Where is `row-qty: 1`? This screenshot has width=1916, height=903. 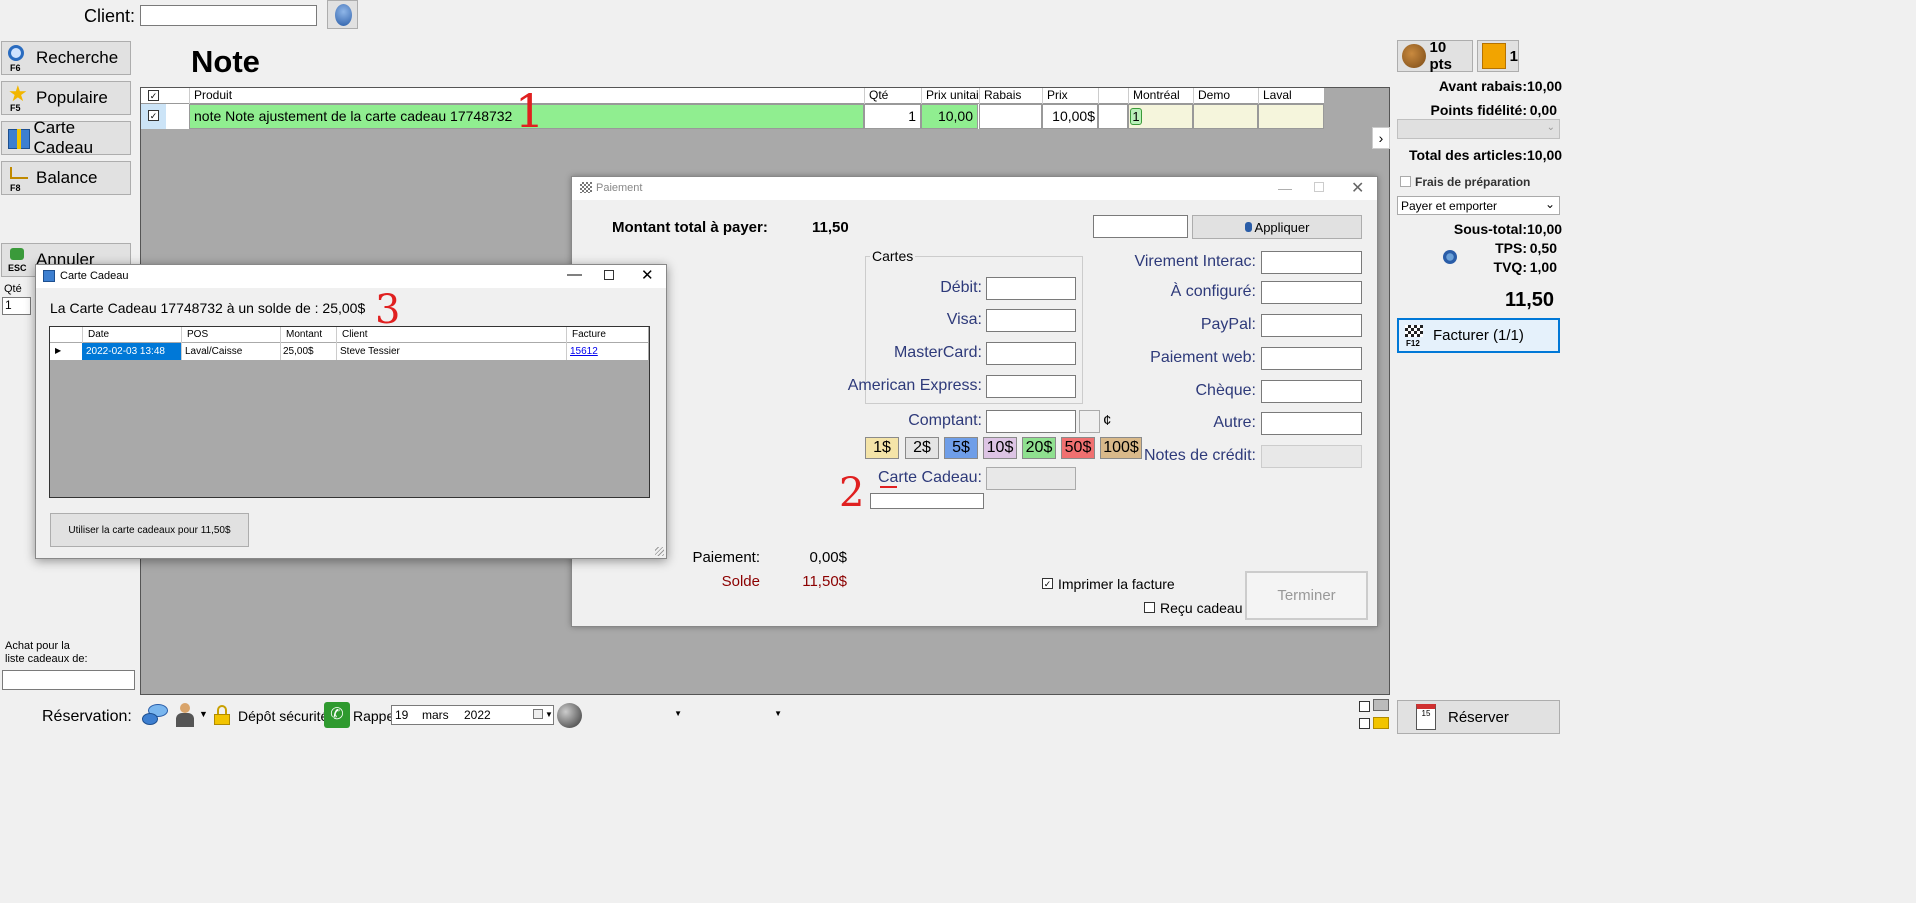
row-qty: 1 is located at coordinates (892, 116).